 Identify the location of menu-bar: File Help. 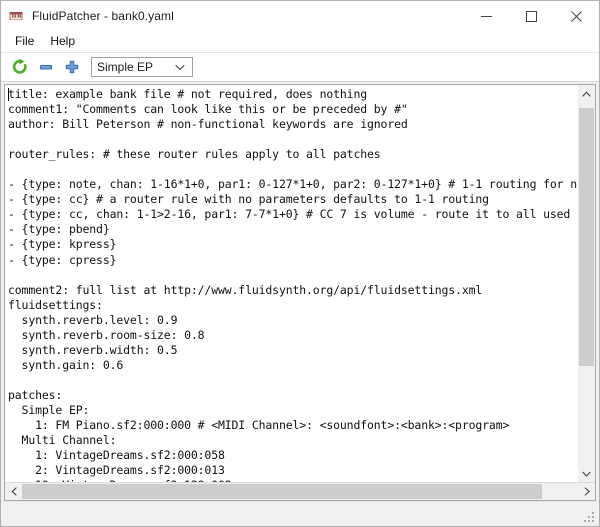
(300, 42).